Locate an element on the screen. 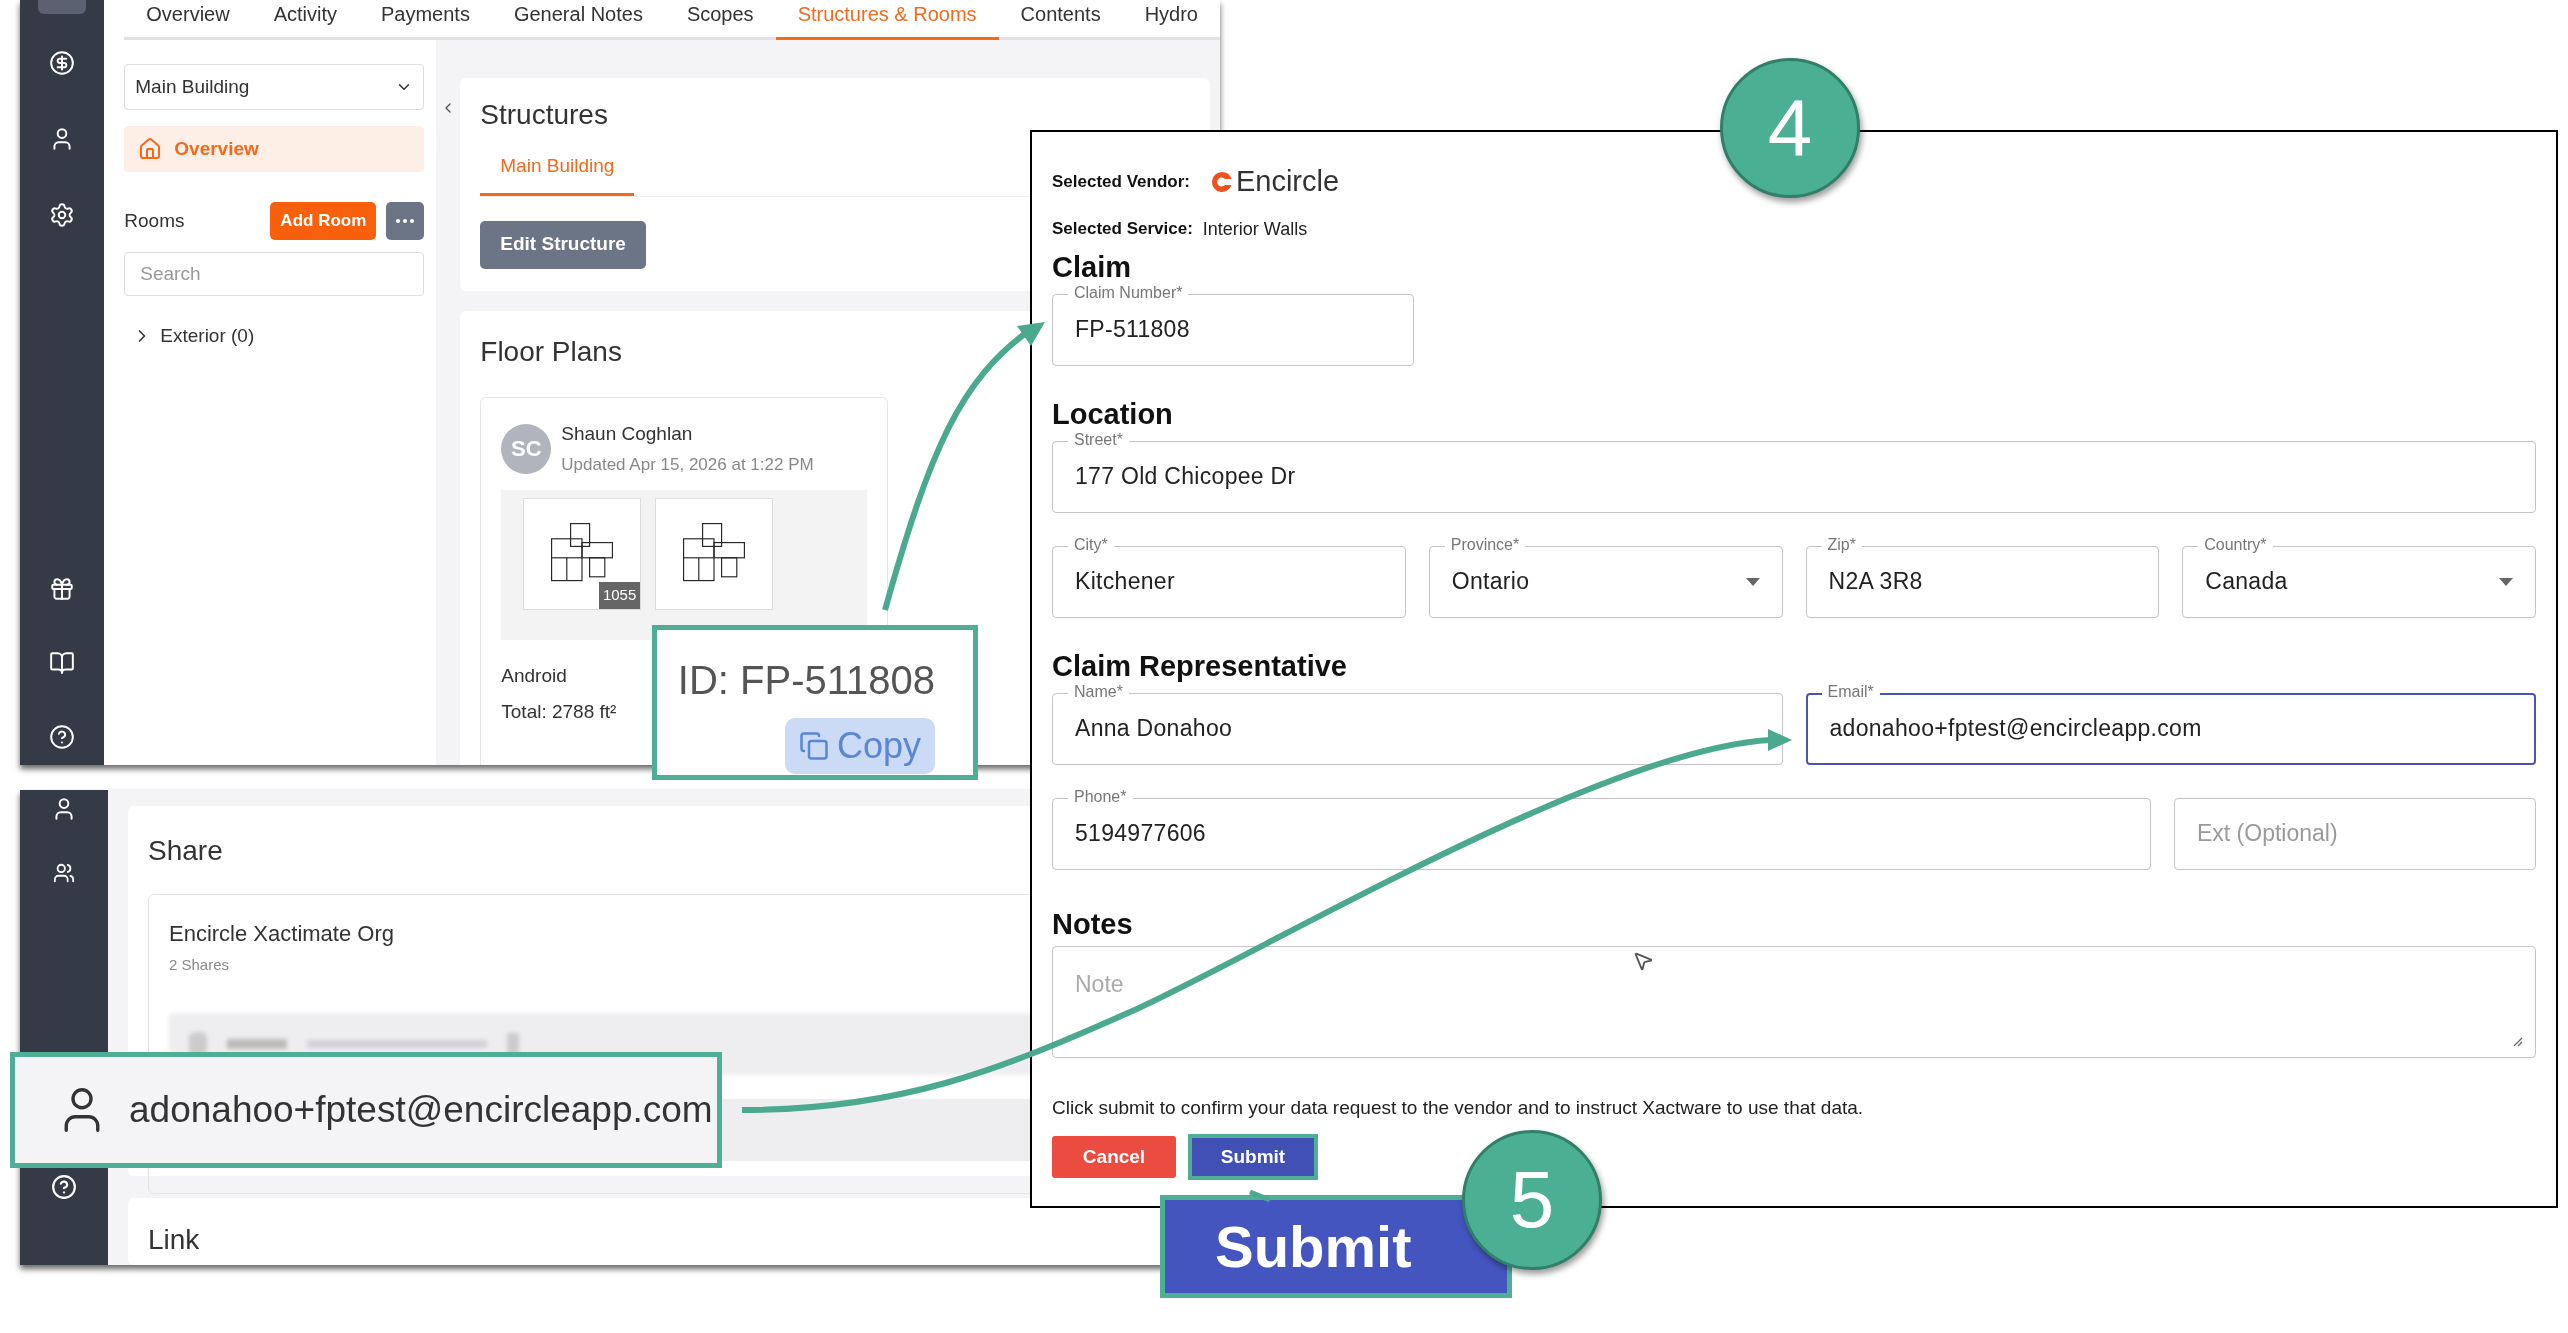 This screenshot has width=2568, height=1333. card-title: Floor Plans is located at coordinates (551, 351).